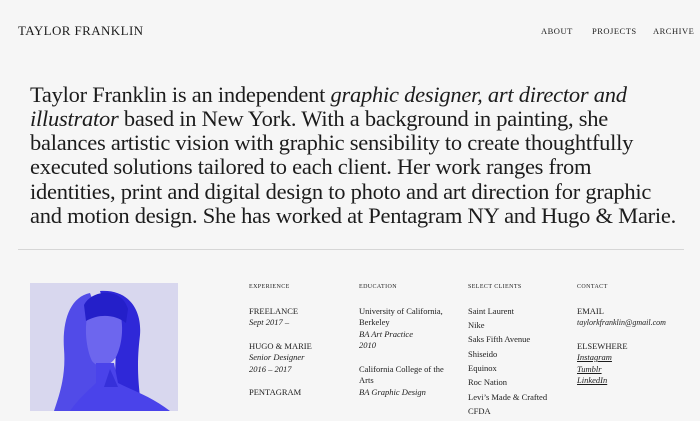 The height and width of the screenshot is (421, 700). Describe the element at coordinates (483, 353) in the screenshot. I see `client-item: Shiseido` at that location.